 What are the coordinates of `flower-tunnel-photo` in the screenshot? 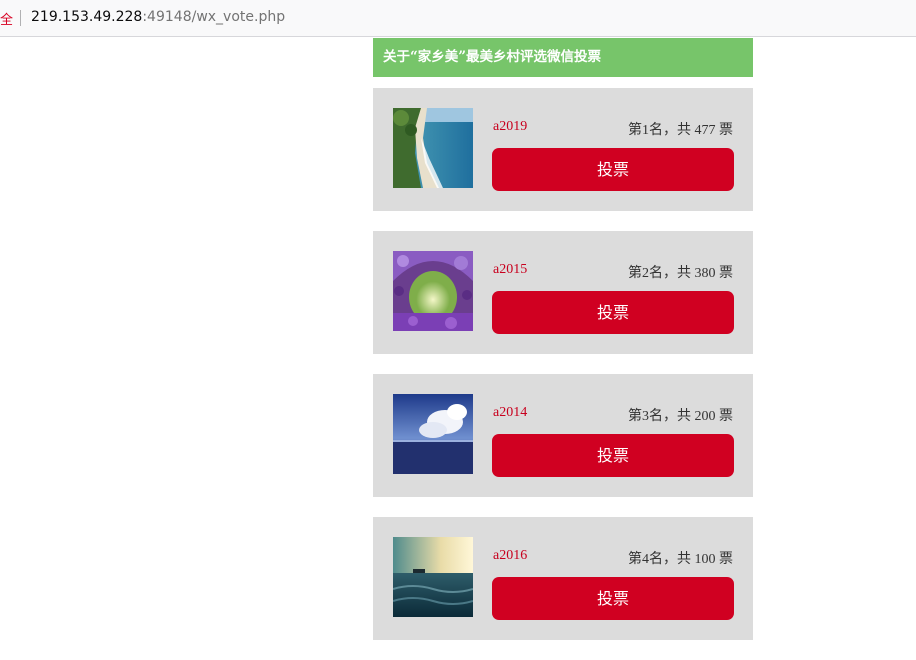 It's located at (433, 291).